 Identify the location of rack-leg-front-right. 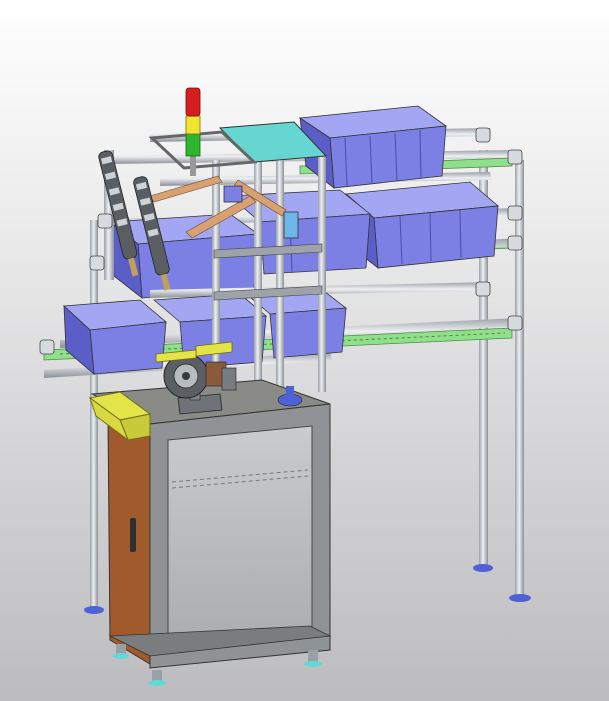
(519, 379).